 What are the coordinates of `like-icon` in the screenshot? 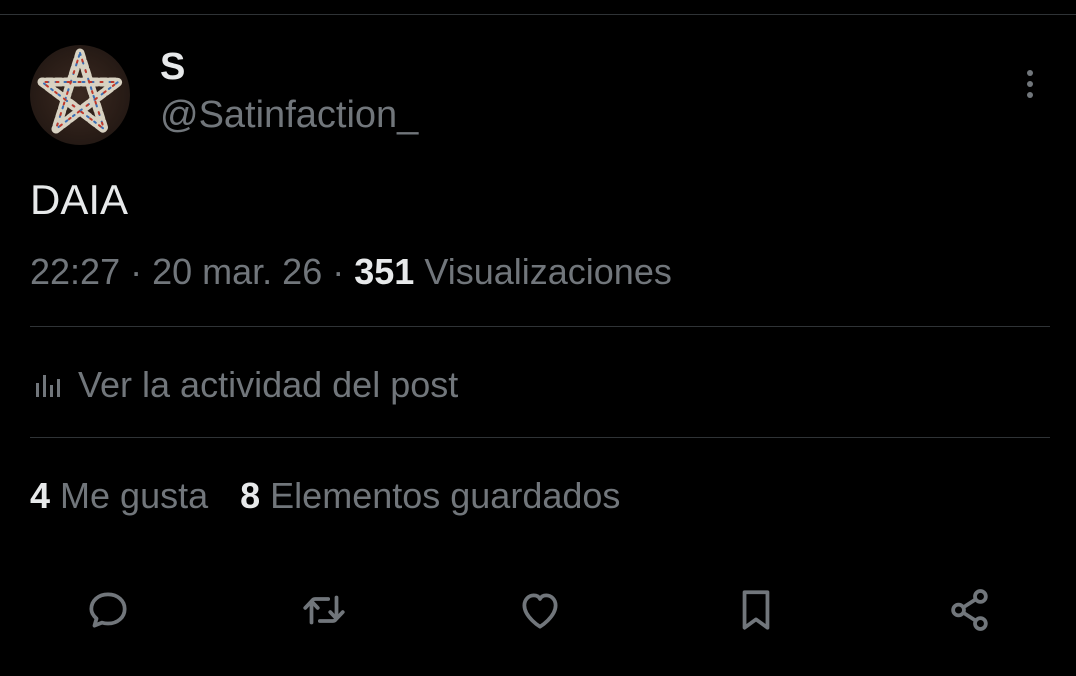 It's located at (540, 611).